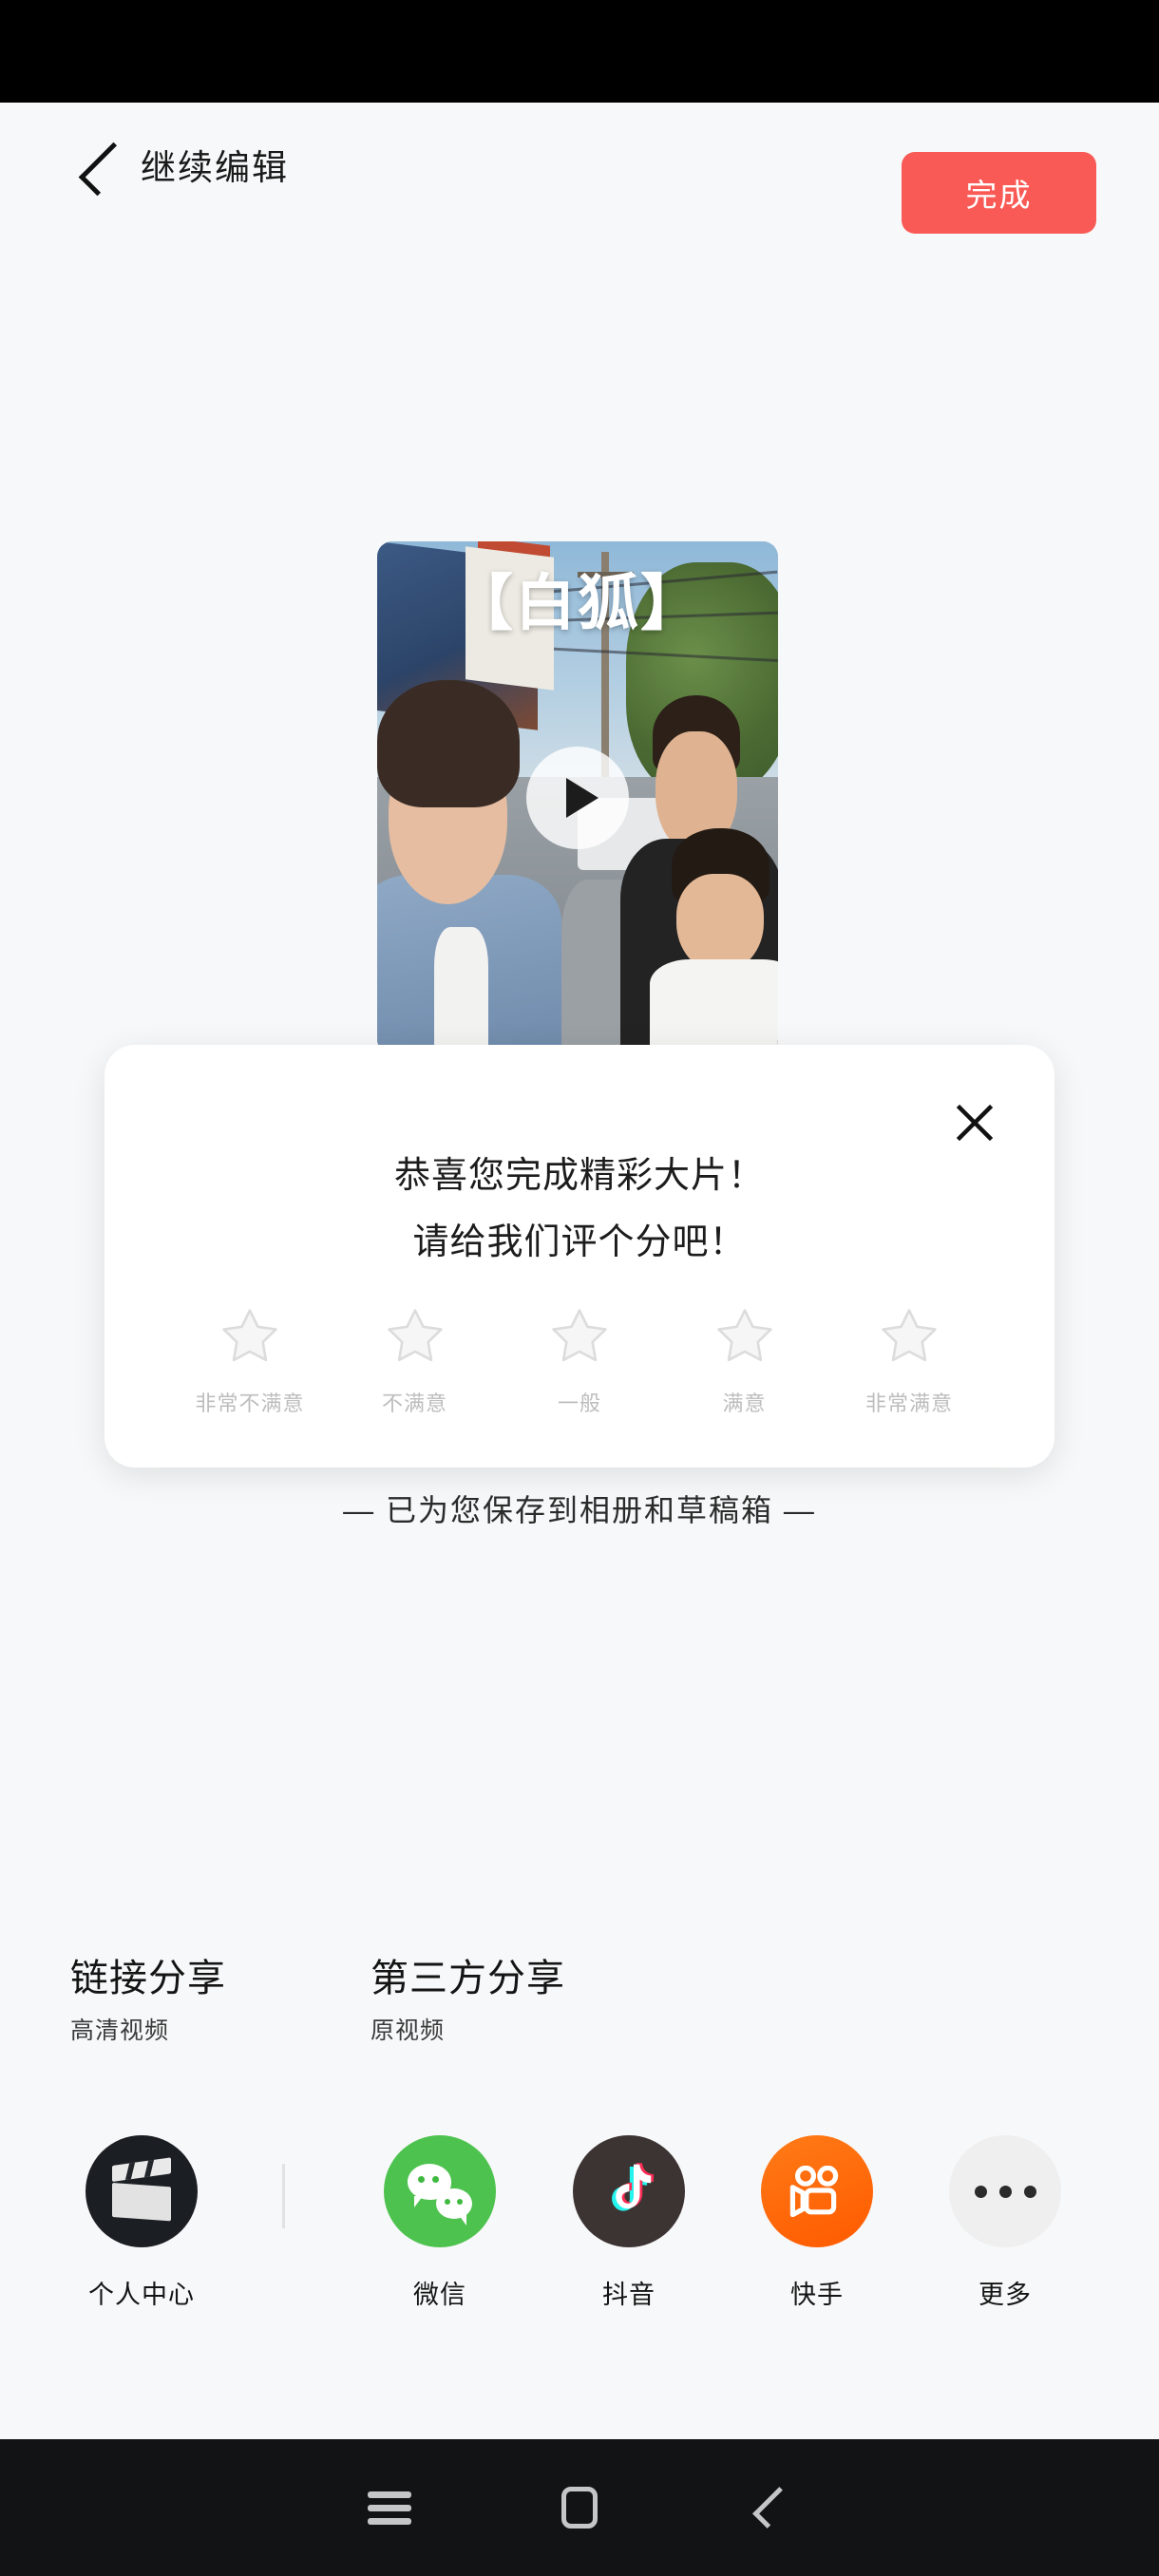 This screenshot has height=2576, width=1159. What do you see at coordinates (1005, 2191) in the screenshot?
I see `more-icon` at bounding box center [1005, 2191].